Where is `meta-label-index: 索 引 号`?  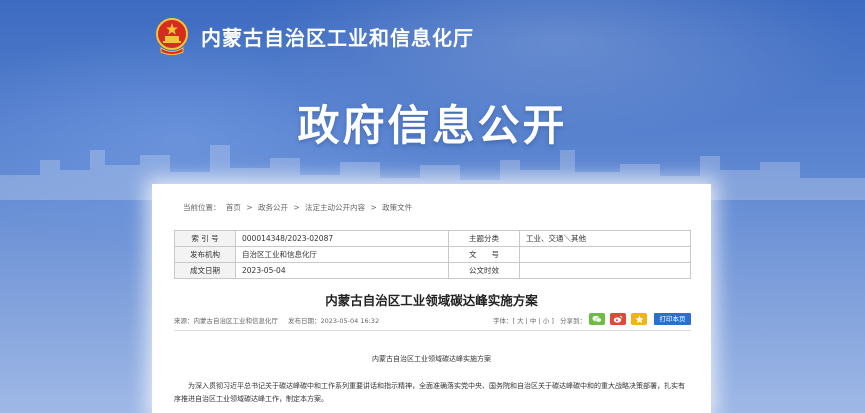
meta-label-index: 索 引 号 is located at coordinates (205, 238).